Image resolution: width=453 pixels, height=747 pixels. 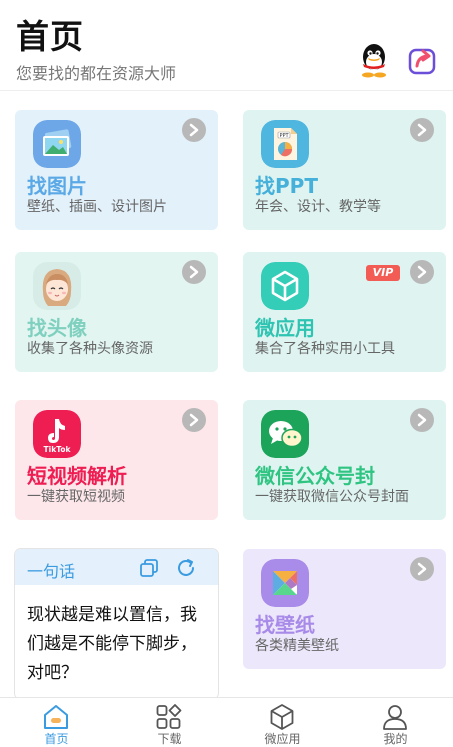 I want to click on card-video-parse: TikTok 短视频解析 一键获取短视频, so click(x=116, y=460).